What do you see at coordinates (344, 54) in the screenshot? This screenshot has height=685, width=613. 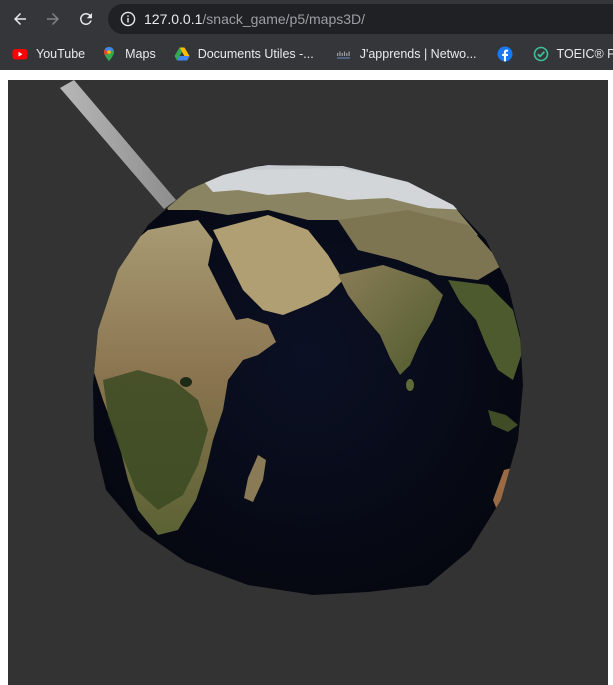 I see `cisco-icon` at bounding box center [344, 54].